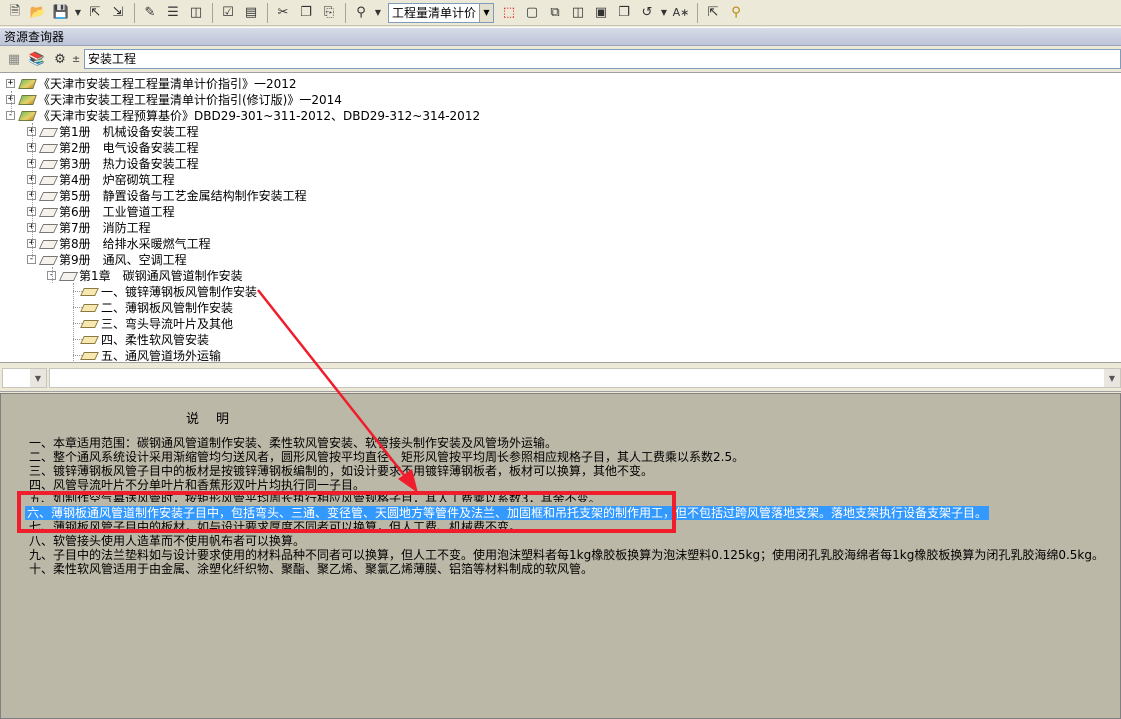  What do you see at coordinates (76, 59) in the screenshot?
I see `plus-minus-icon: ±` at bounding box center [76, 59].